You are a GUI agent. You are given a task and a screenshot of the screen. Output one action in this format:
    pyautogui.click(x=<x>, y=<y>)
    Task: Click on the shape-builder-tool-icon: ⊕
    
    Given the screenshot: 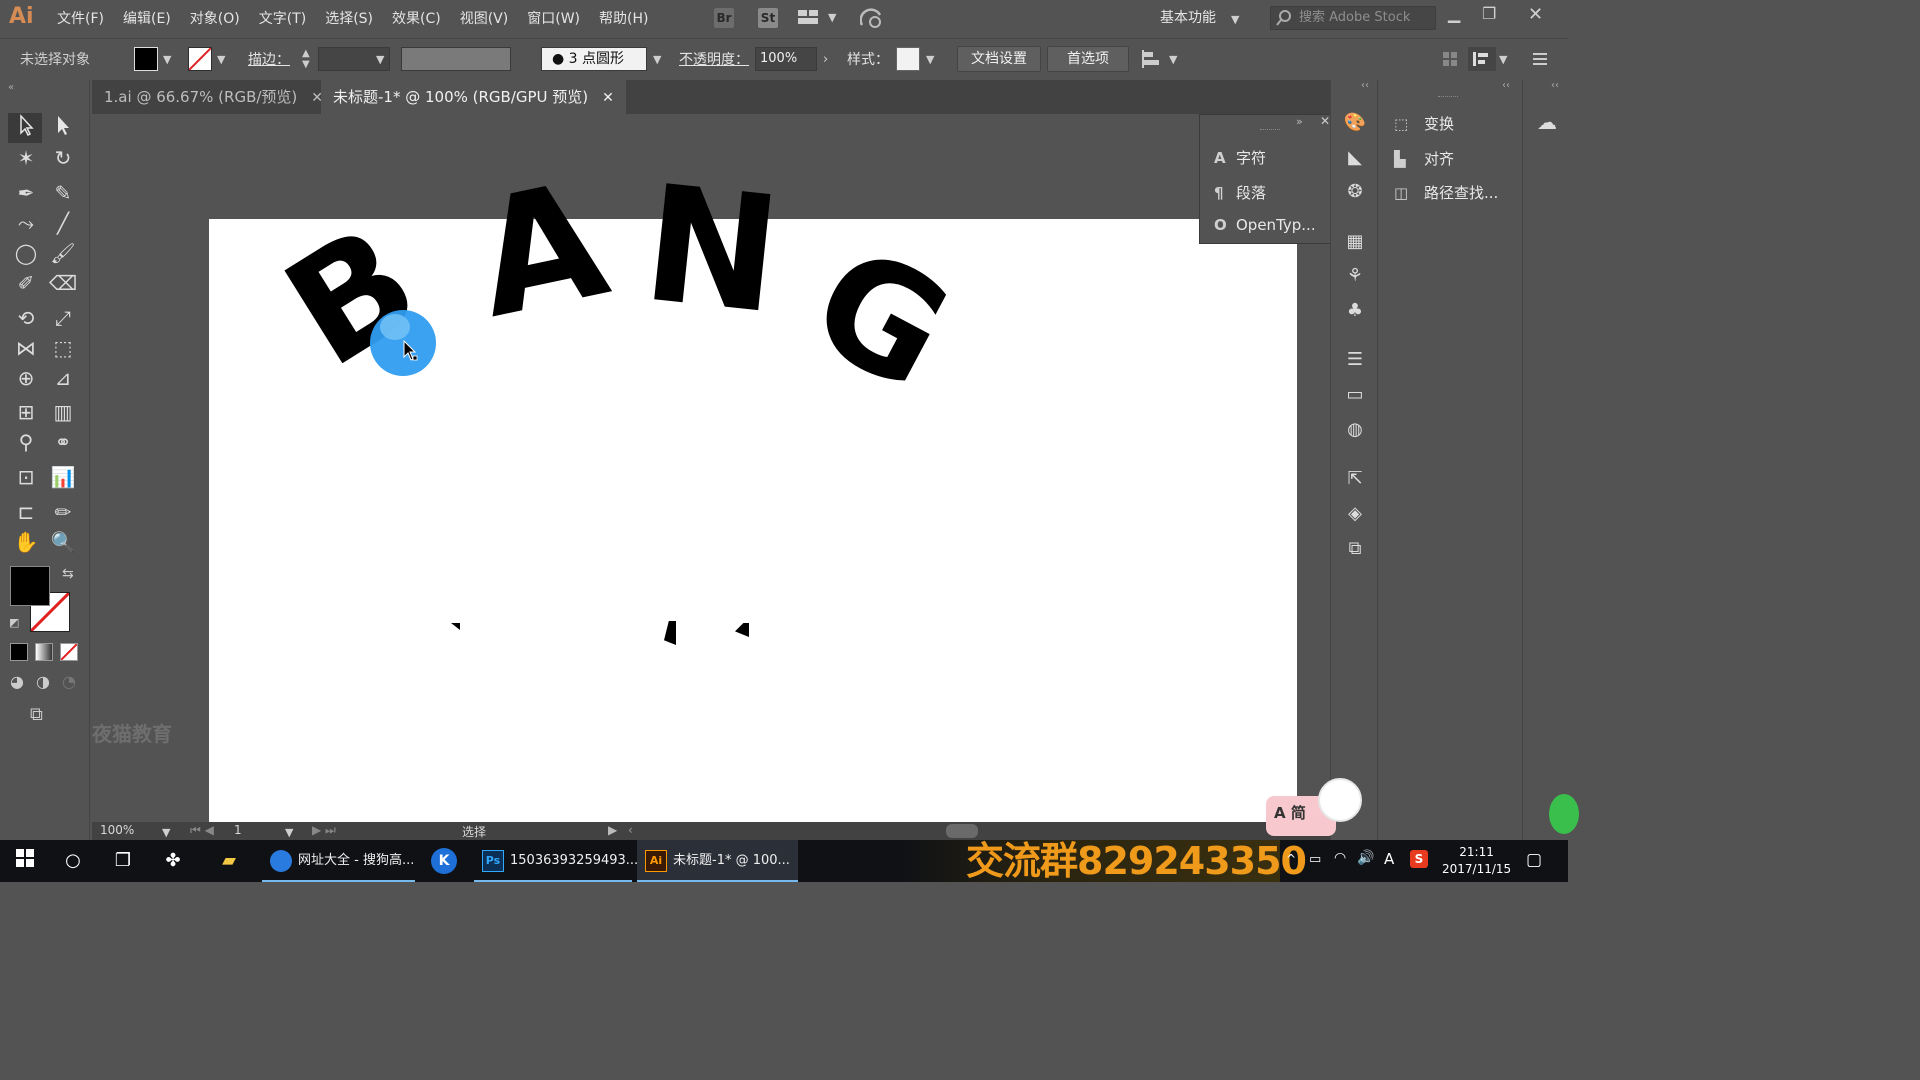 What is the action you would take?
    pyautogui.click(x=26, y=378)
    